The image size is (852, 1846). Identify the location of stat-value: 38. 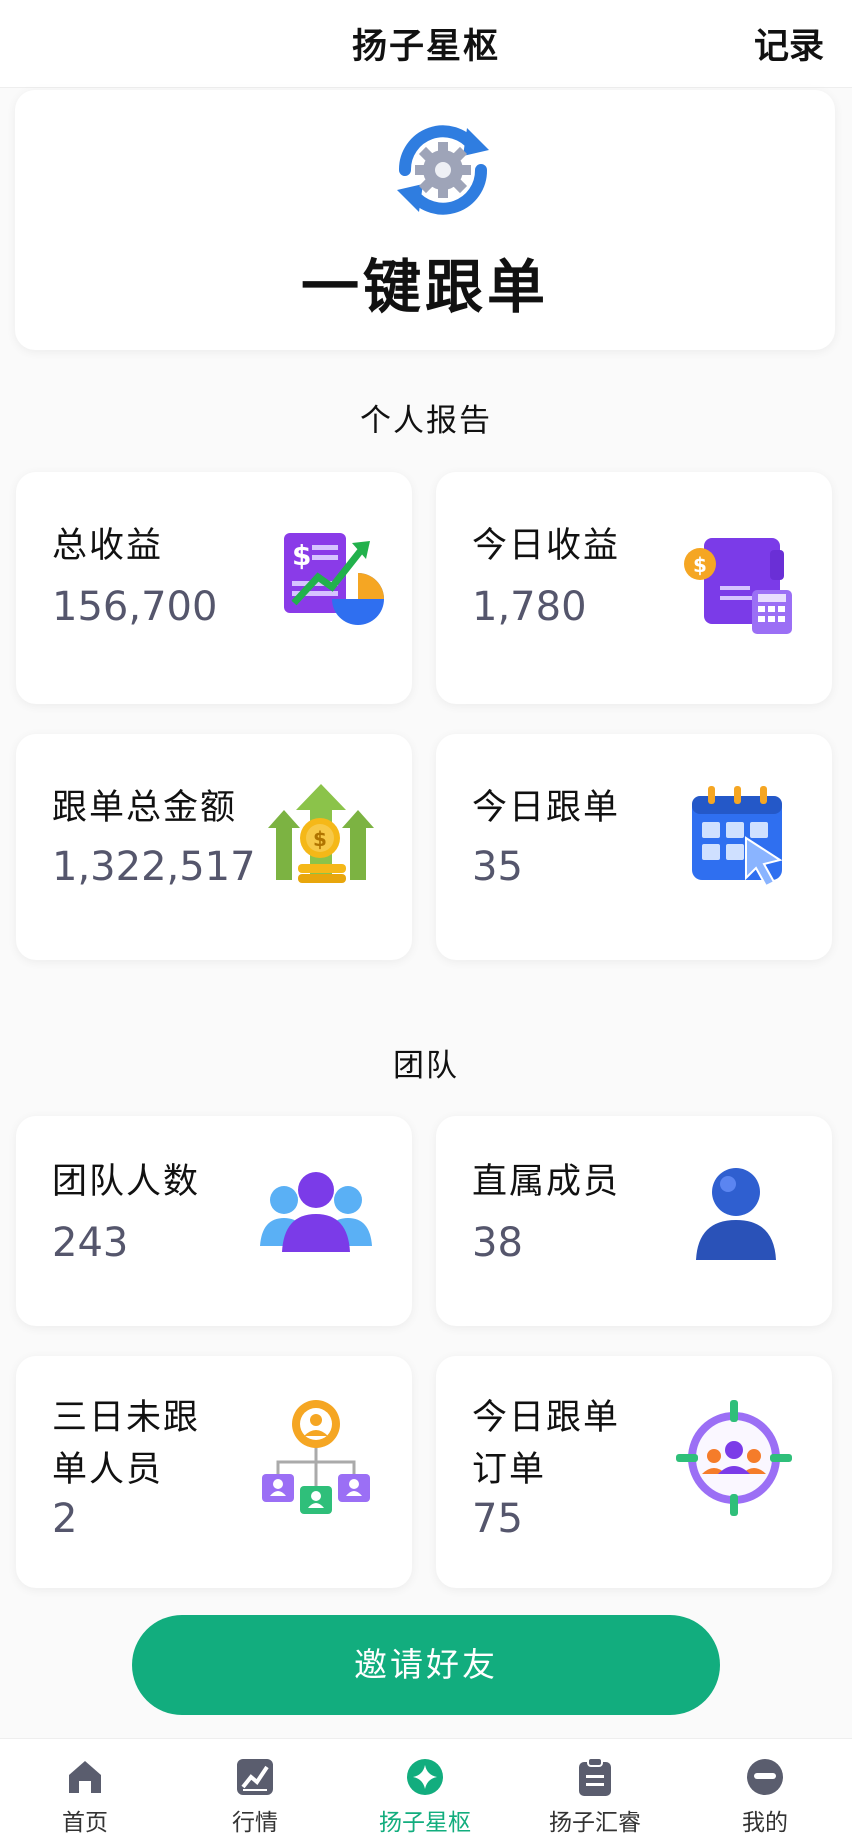
(497, 1243).